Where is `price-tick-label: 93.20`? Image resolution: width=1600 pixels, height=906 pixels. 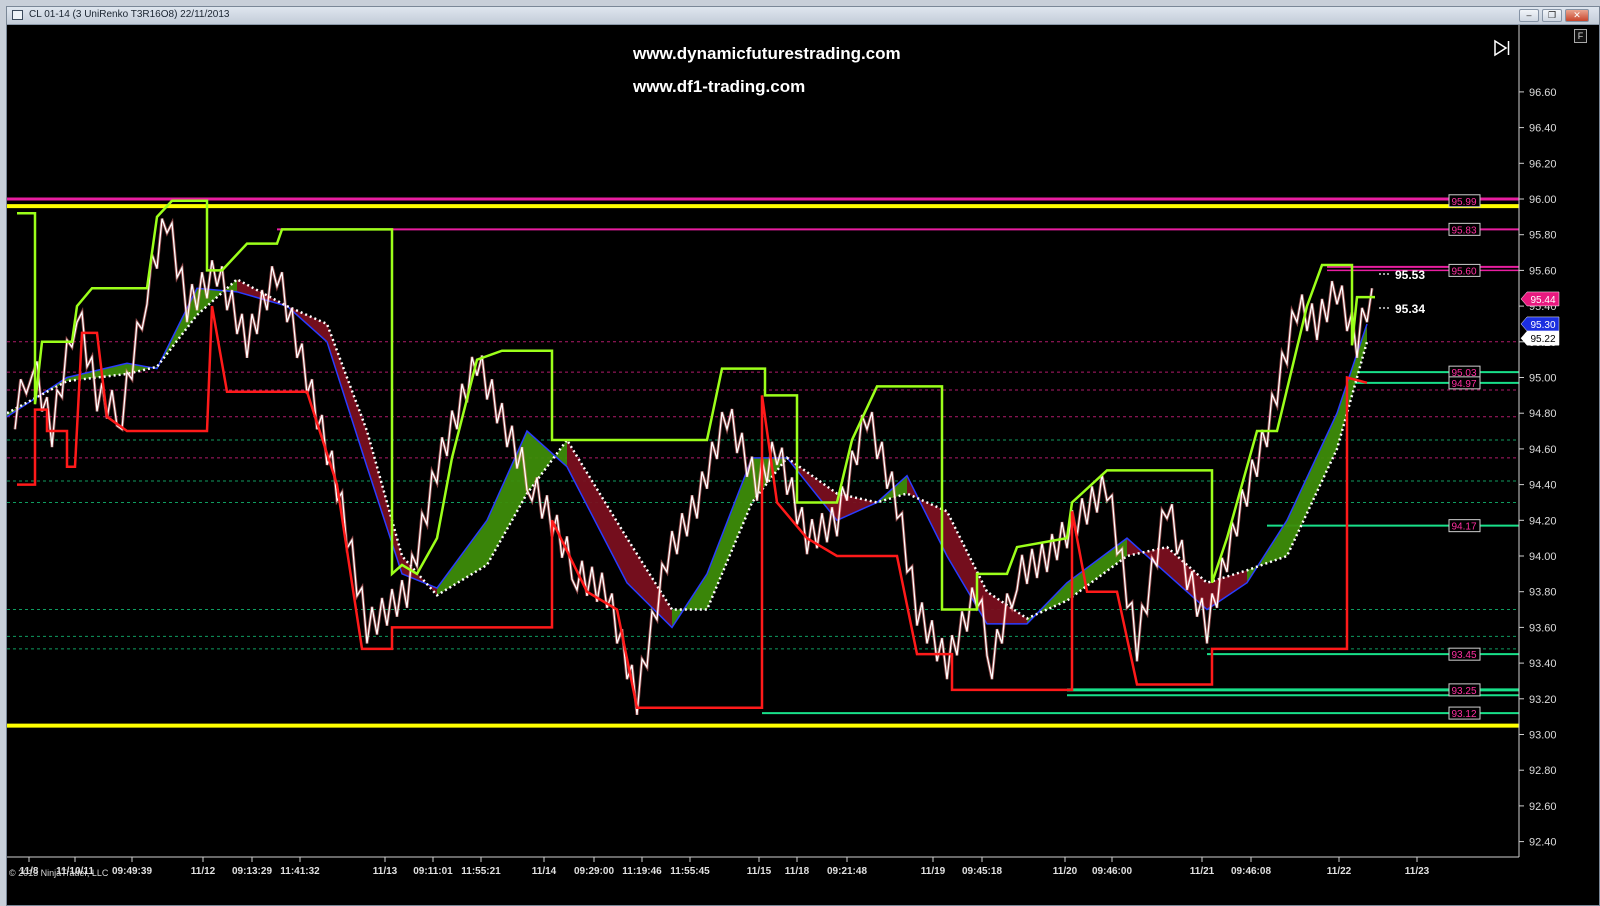
price-tick-label: 93.20 is located at coordinates (1543, 700).